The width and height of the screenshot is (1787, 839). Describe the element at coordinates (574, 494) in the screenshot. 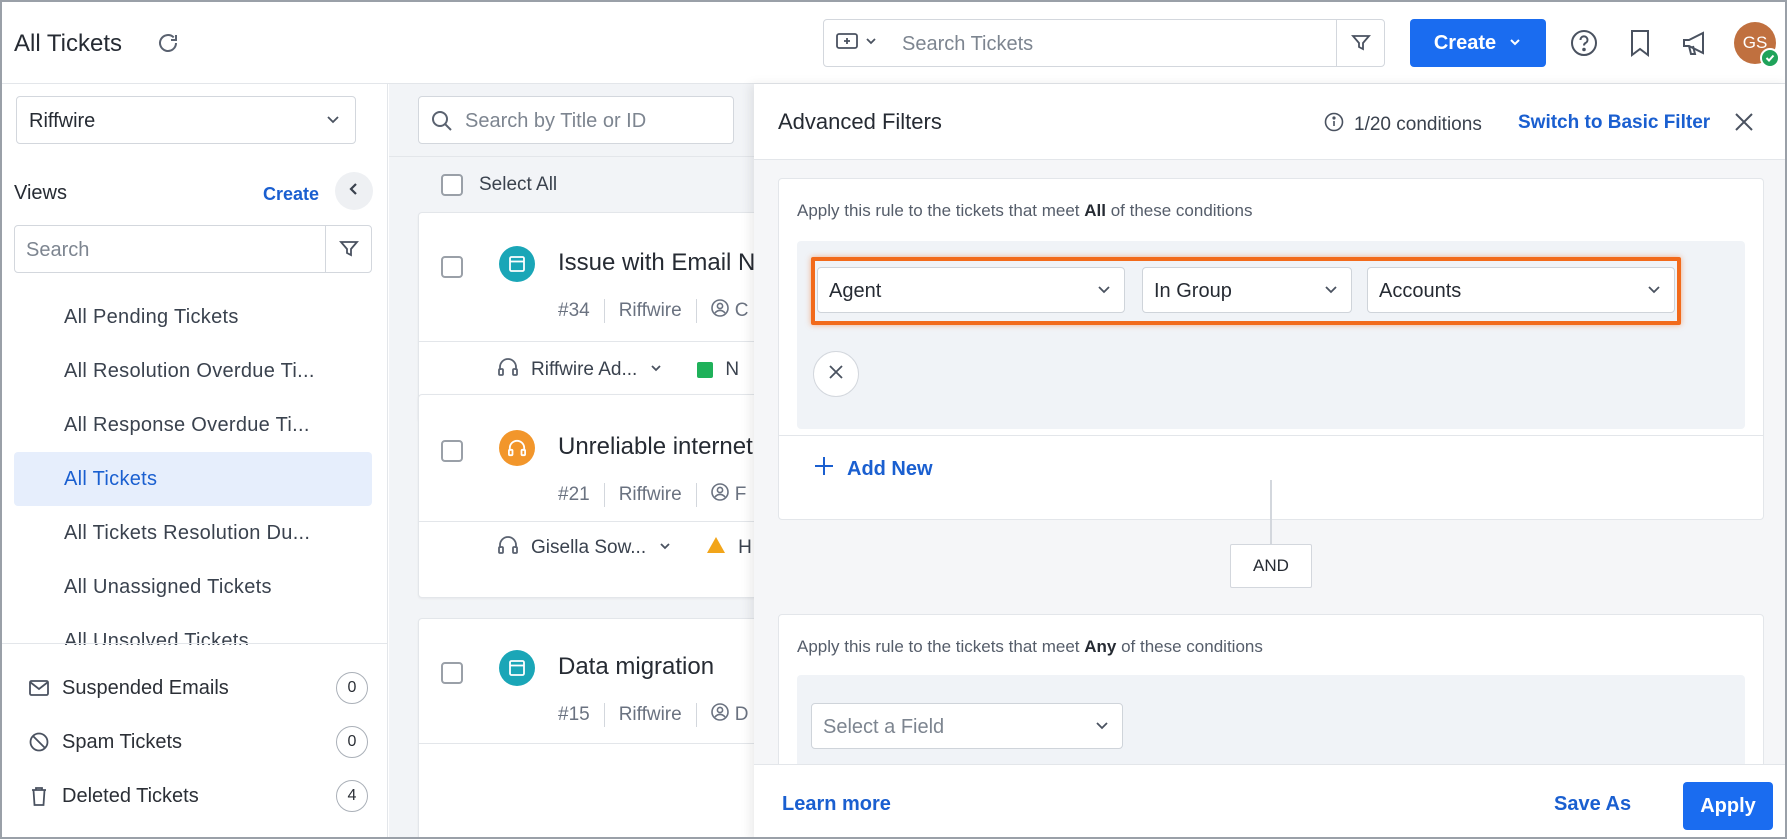

I see `ticket-id: #21` at that location.